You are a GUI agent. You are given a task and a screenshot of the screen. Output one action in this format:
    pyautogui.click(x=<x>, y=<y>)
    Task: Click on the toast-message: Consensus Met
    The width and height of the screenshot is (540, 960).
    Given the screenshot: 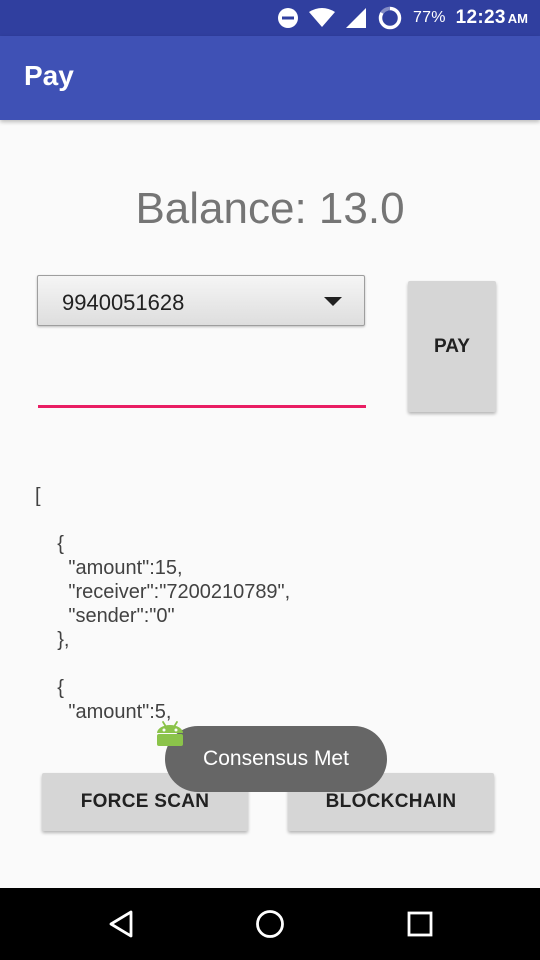 What is the action you would take?
    pyautogui.click(x=276, y=758)
    